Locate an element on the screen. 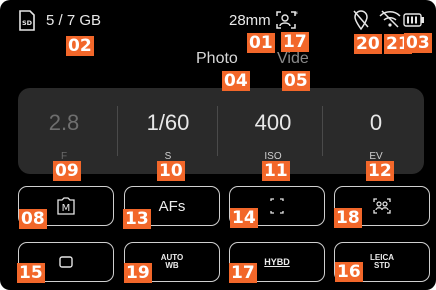  mode-photo: Photo is located at coordinates (217, 59).